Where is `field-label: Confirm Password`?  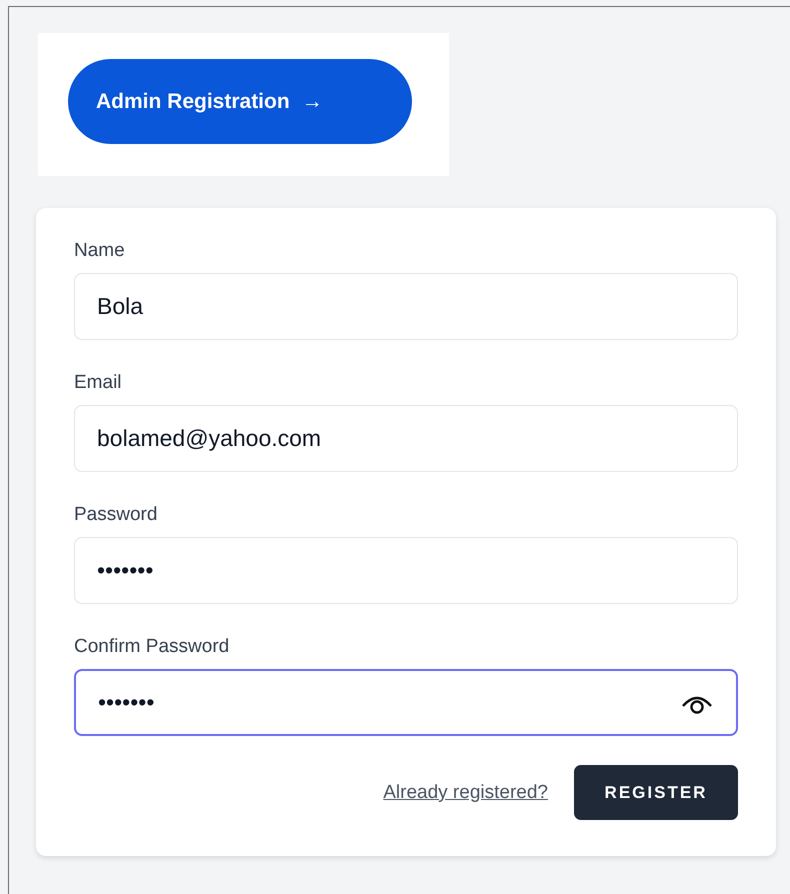 field-label: Confirm Password is located at coordinates (152, 647).